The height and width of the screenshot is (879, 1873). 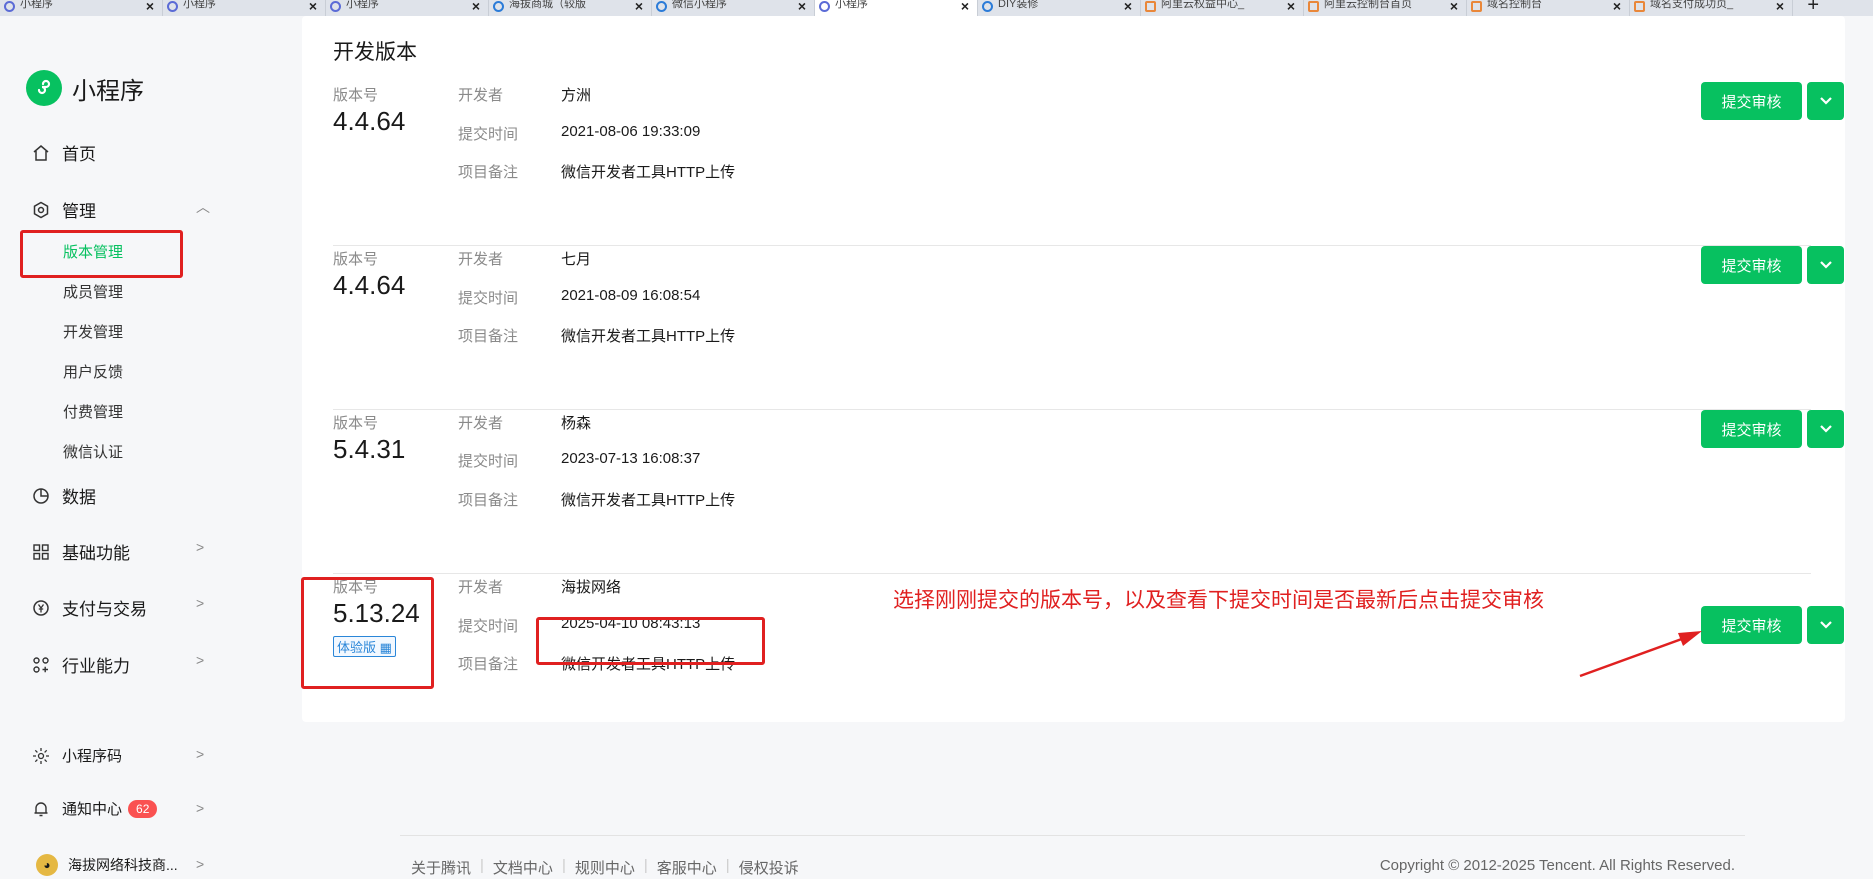 What do you see at coordinates (203, 207) in the screenshot?
I see `chevron-up-icon: ︿` at bounding box center [203, 207].